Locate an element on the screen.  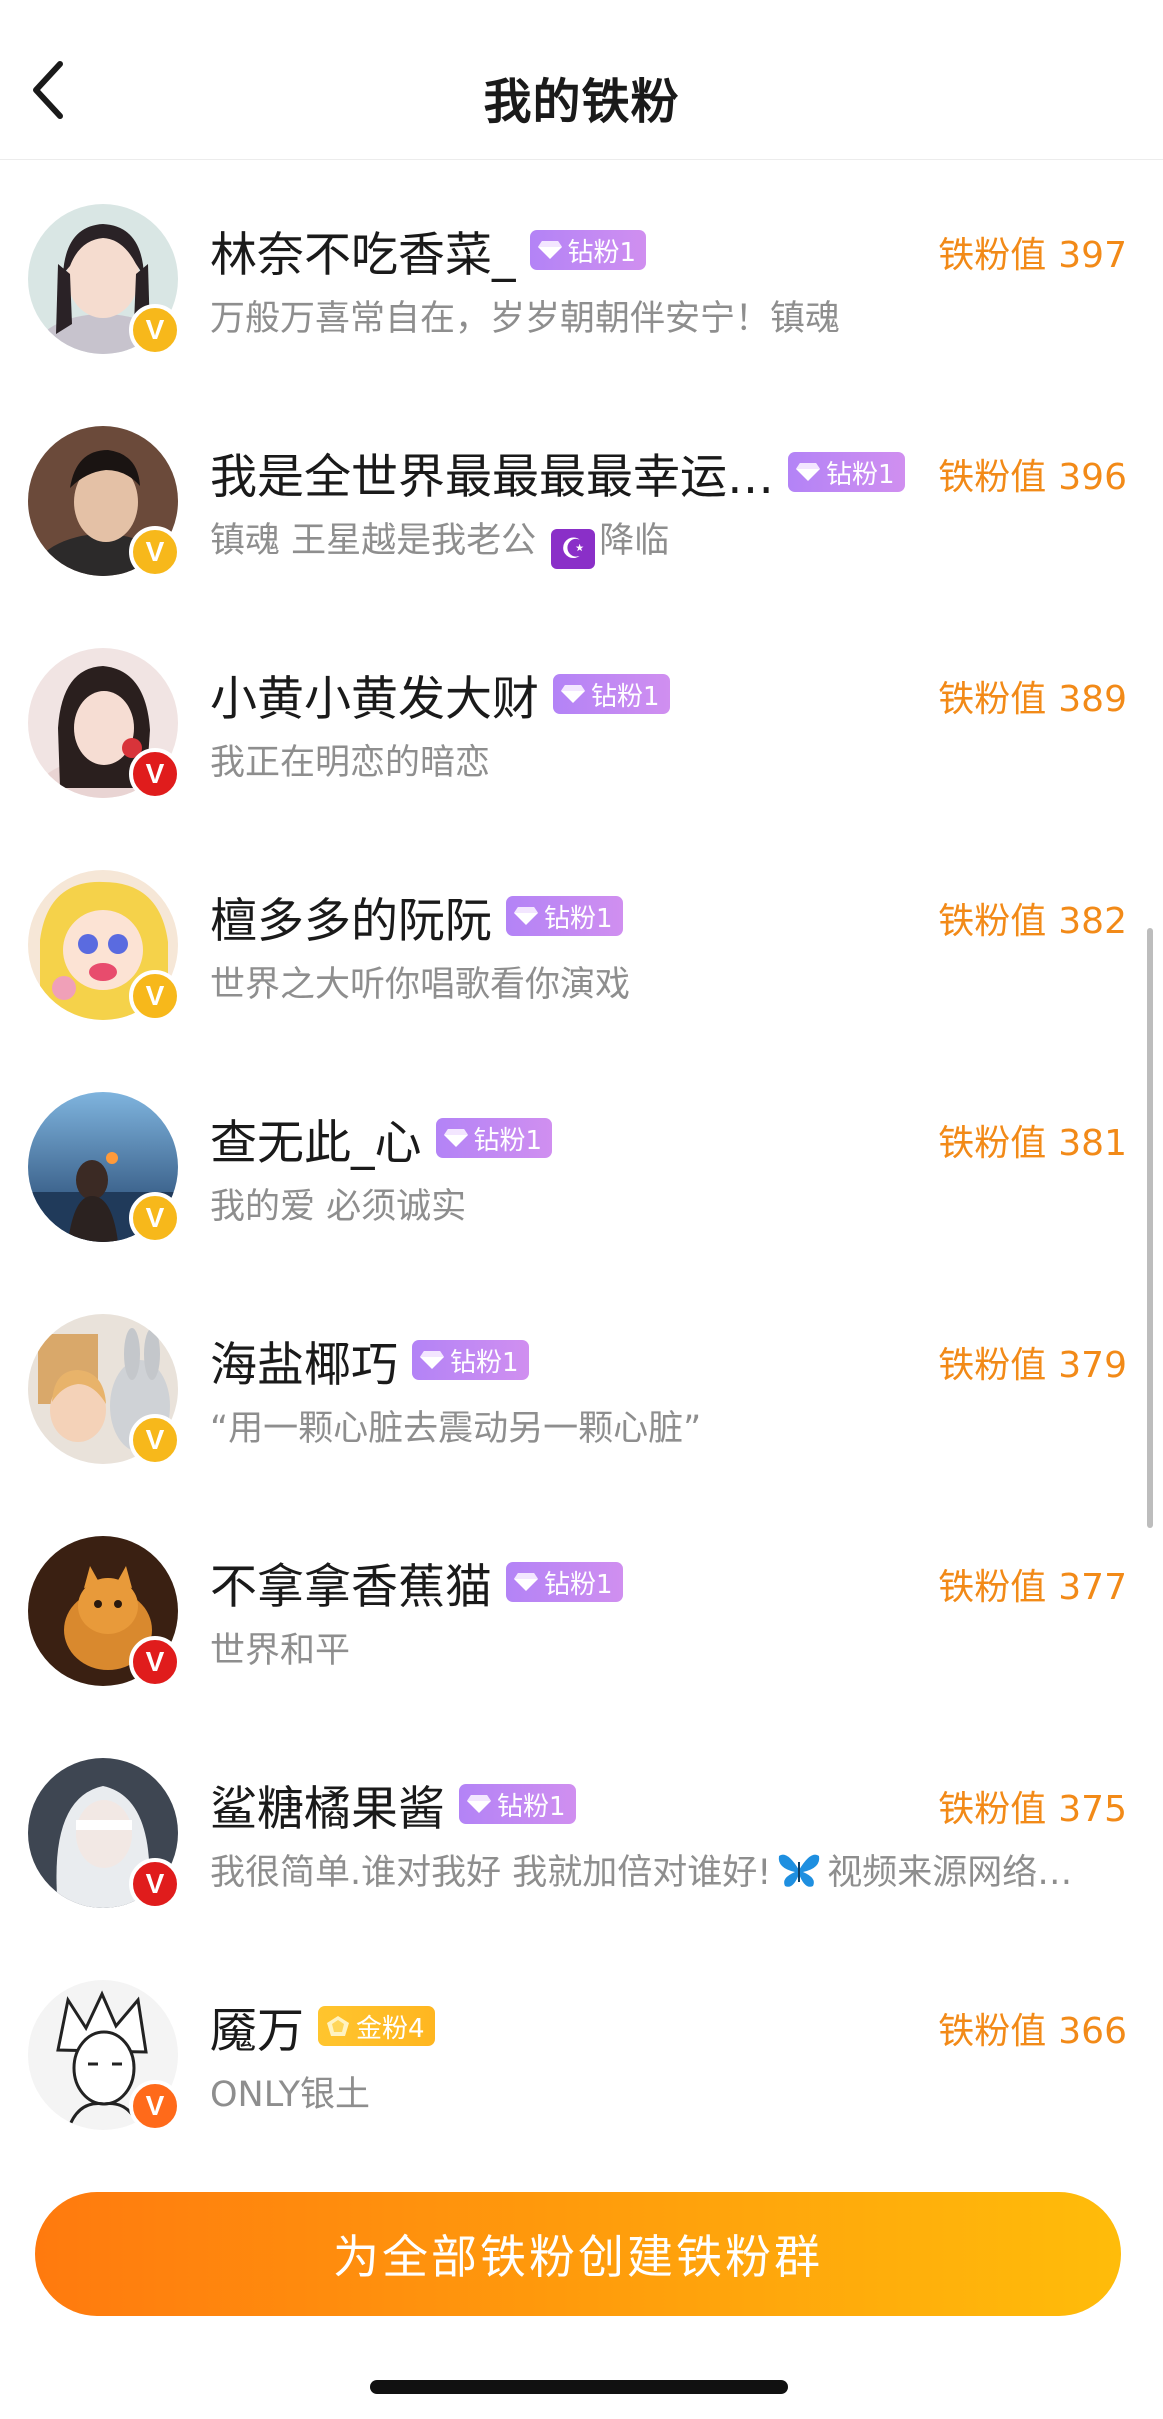
fan-score: 铁粉值 382 is located at coordinates (1032, 921).